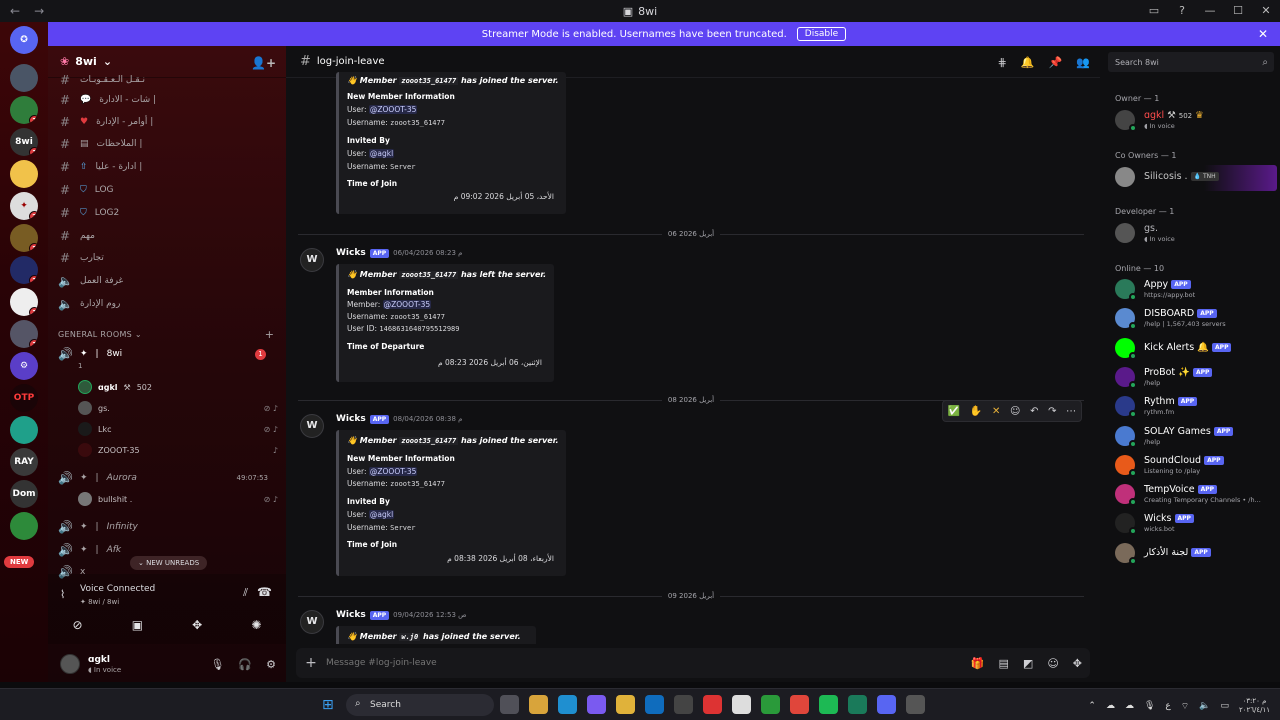 The height and width of the screenshot is (720, 1280). I want to click on gif-icon: ▤, so click(1004, 663).